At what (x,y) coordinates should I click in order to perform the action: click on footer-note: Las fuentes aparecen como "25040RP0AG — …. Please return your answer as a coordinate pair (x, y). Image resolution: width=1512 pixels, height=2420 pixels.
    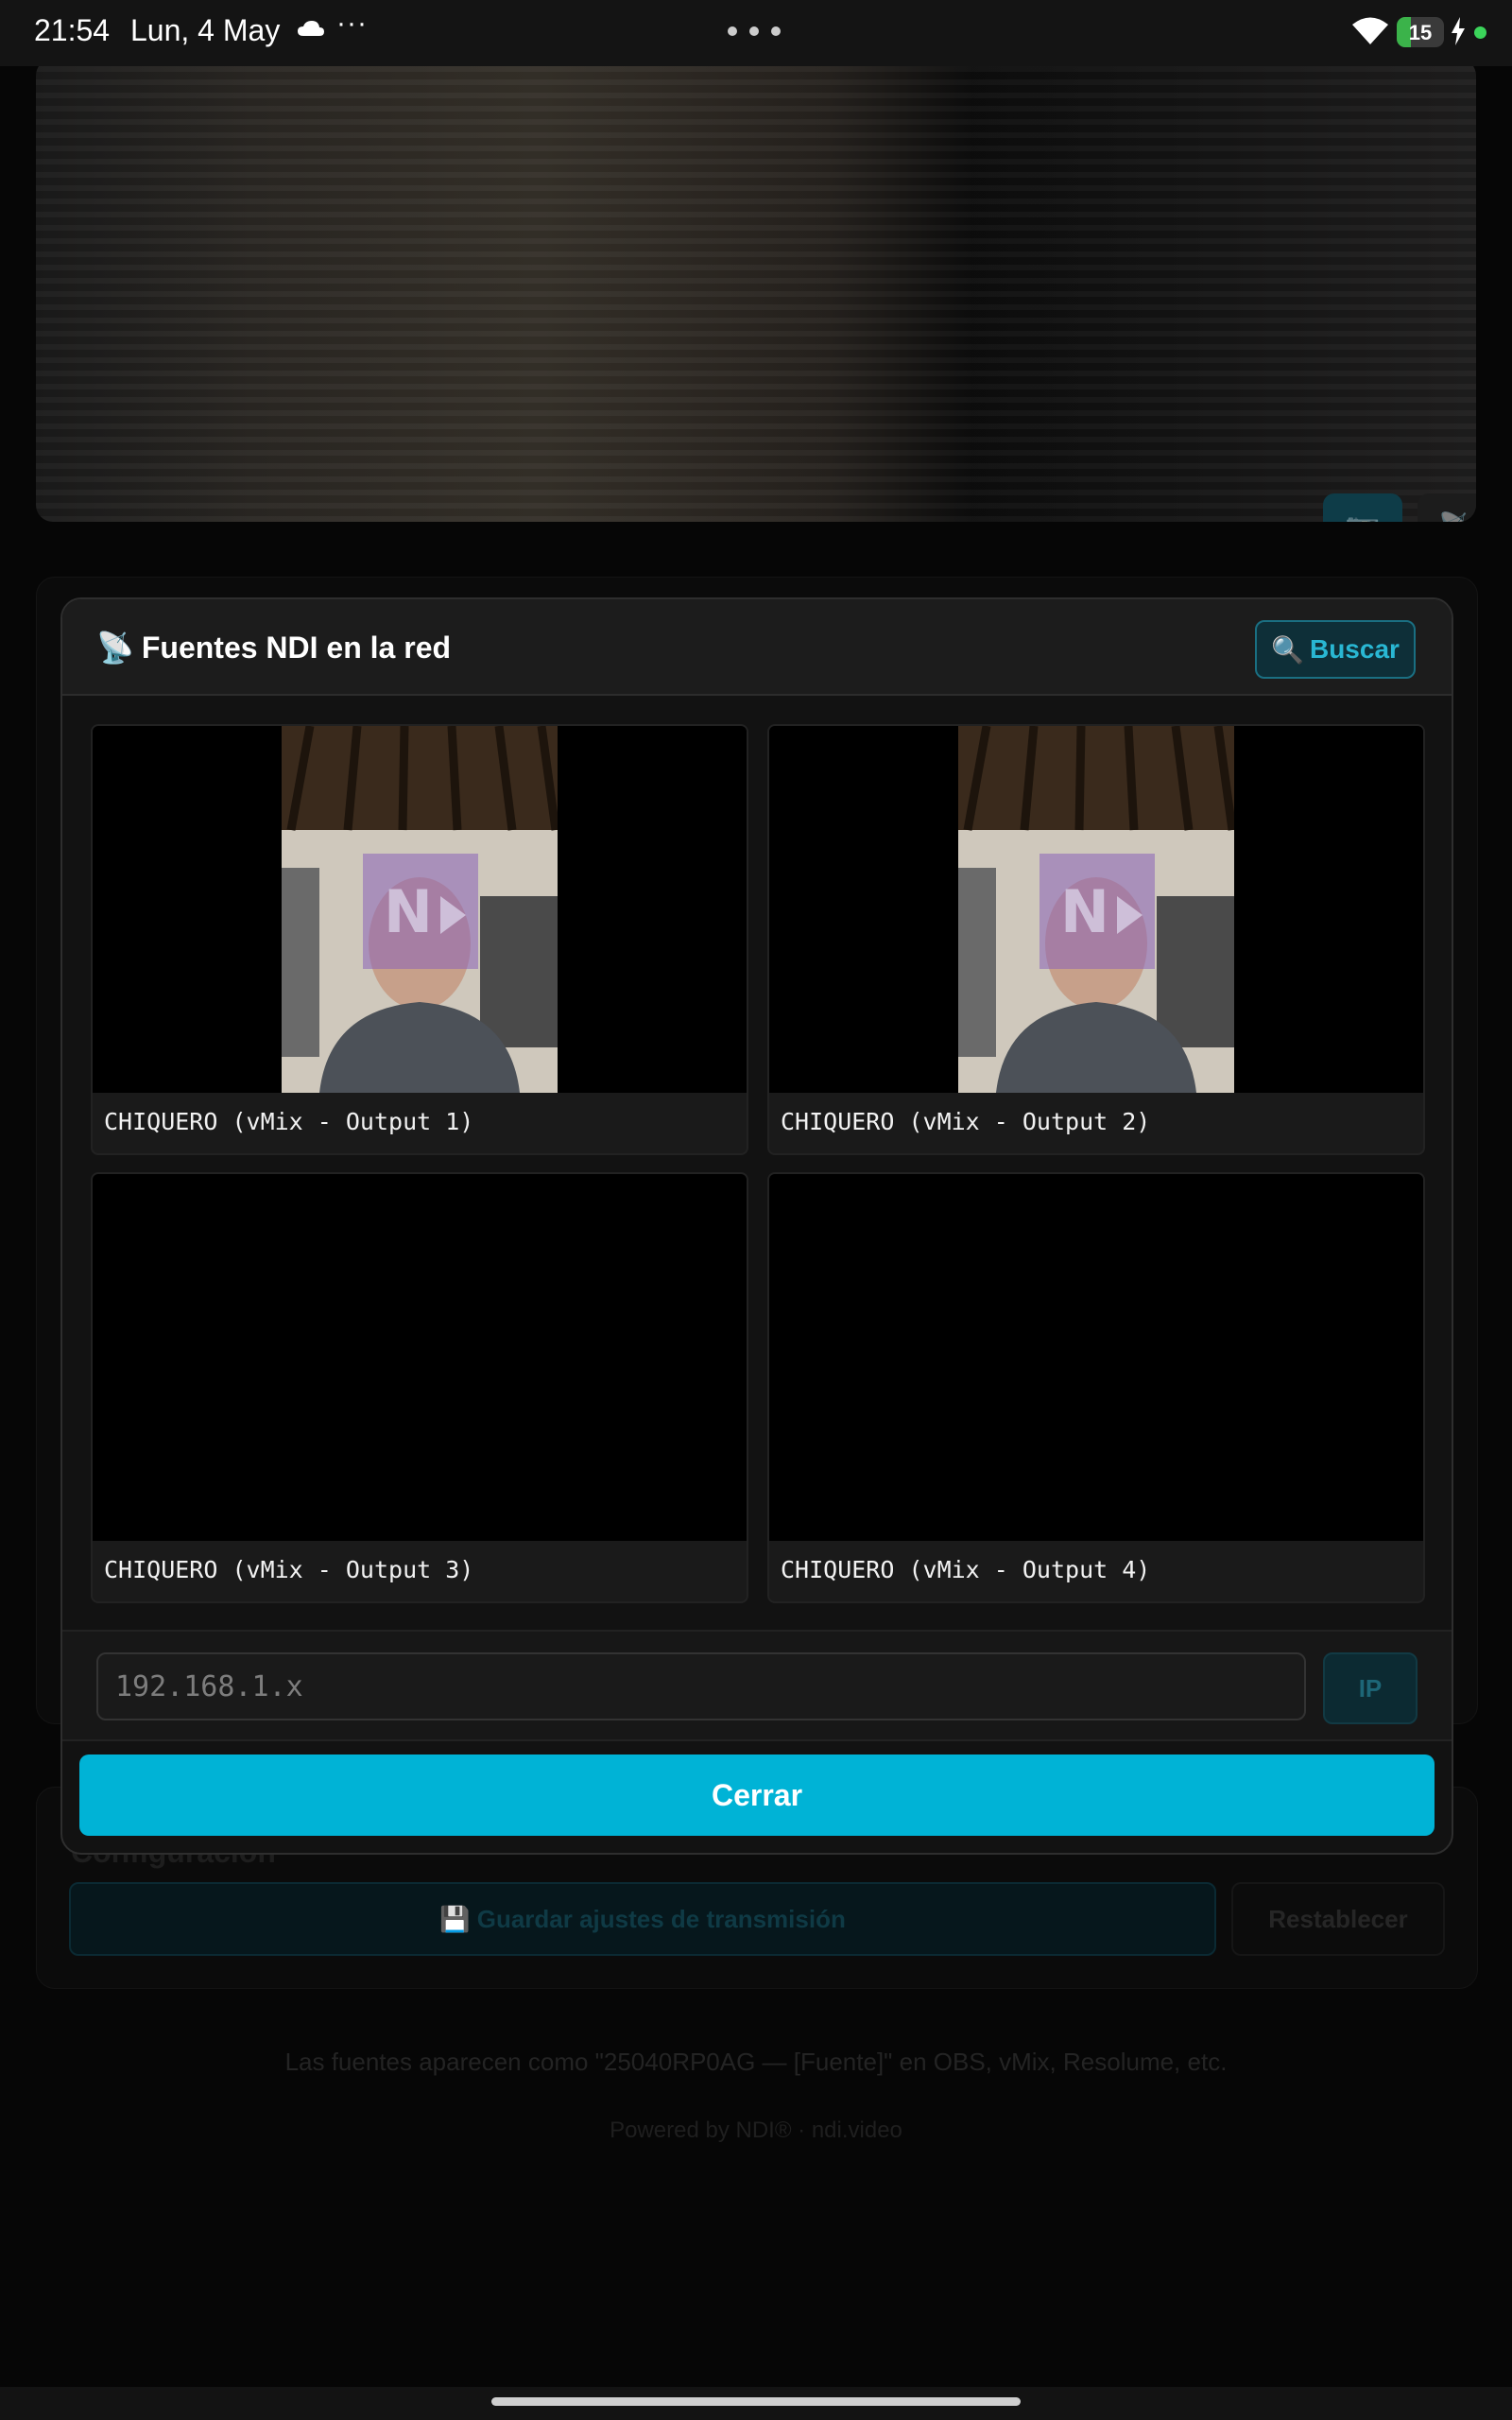
    Looking at the image, I should click on (756, 2062).